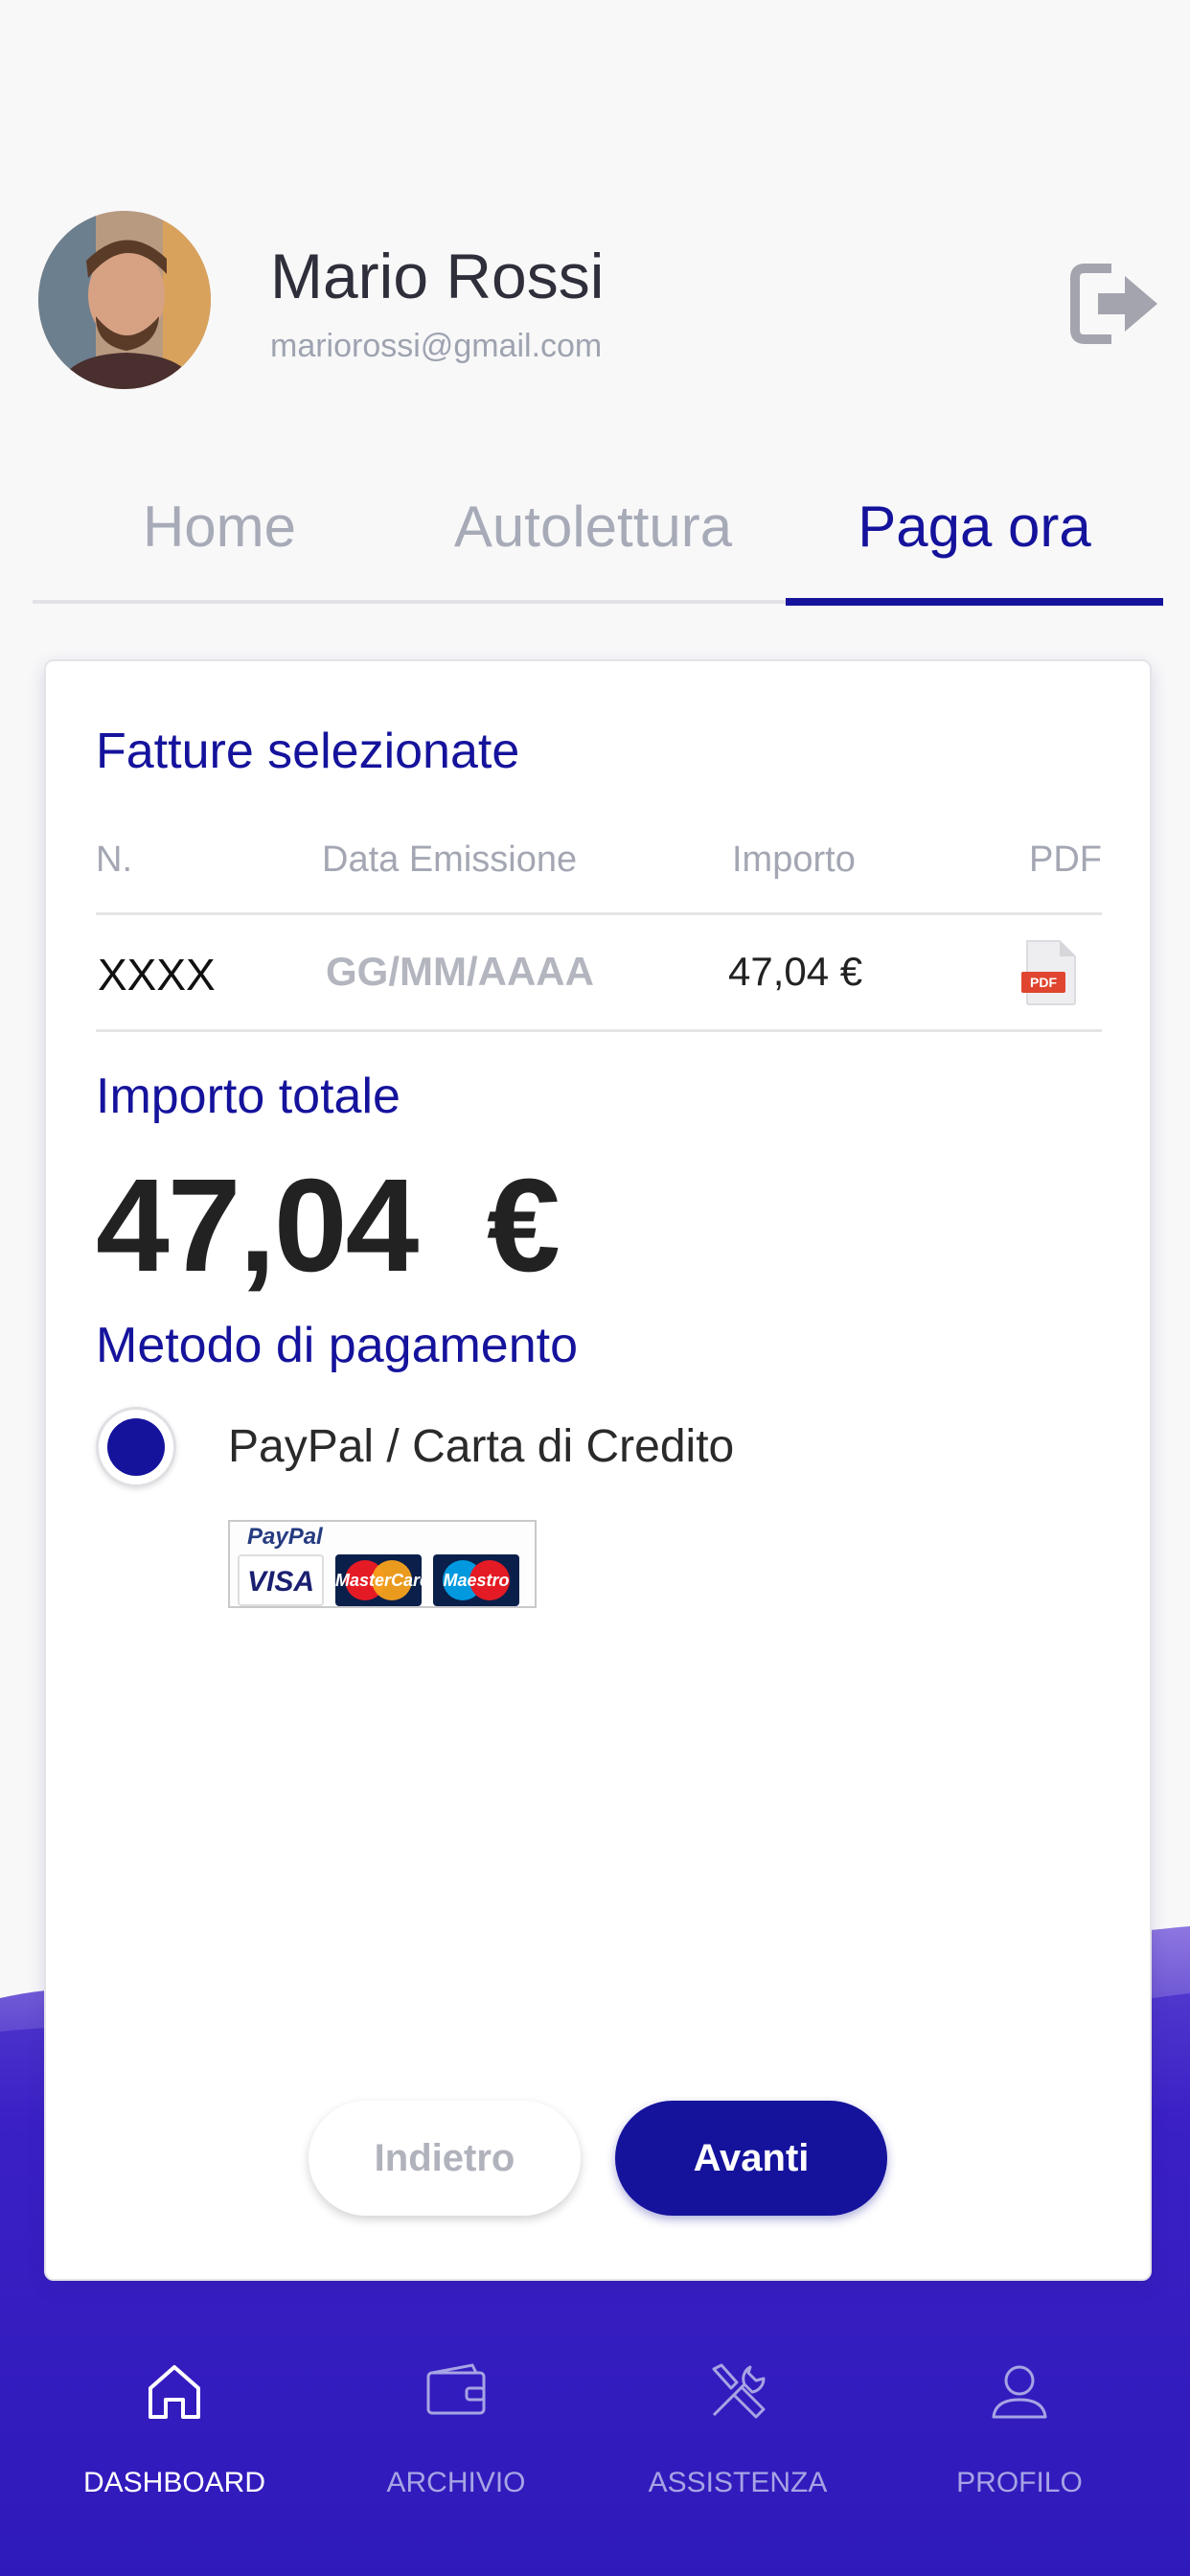  I want to click on payment-logos: PayPal VISA MasterCard Maestro, so click(382, 1564).